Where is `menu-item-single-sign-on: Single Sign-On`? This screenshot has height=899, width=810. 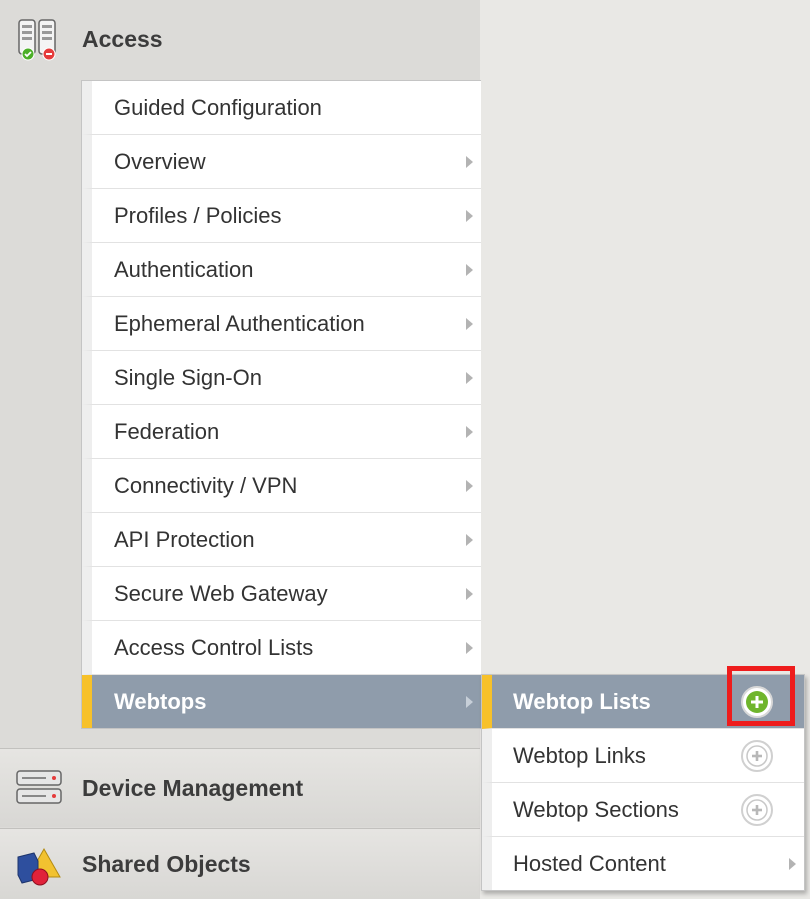 menu-item-single-sign-on: Single Sign-On is located at coordinates (281, 378).